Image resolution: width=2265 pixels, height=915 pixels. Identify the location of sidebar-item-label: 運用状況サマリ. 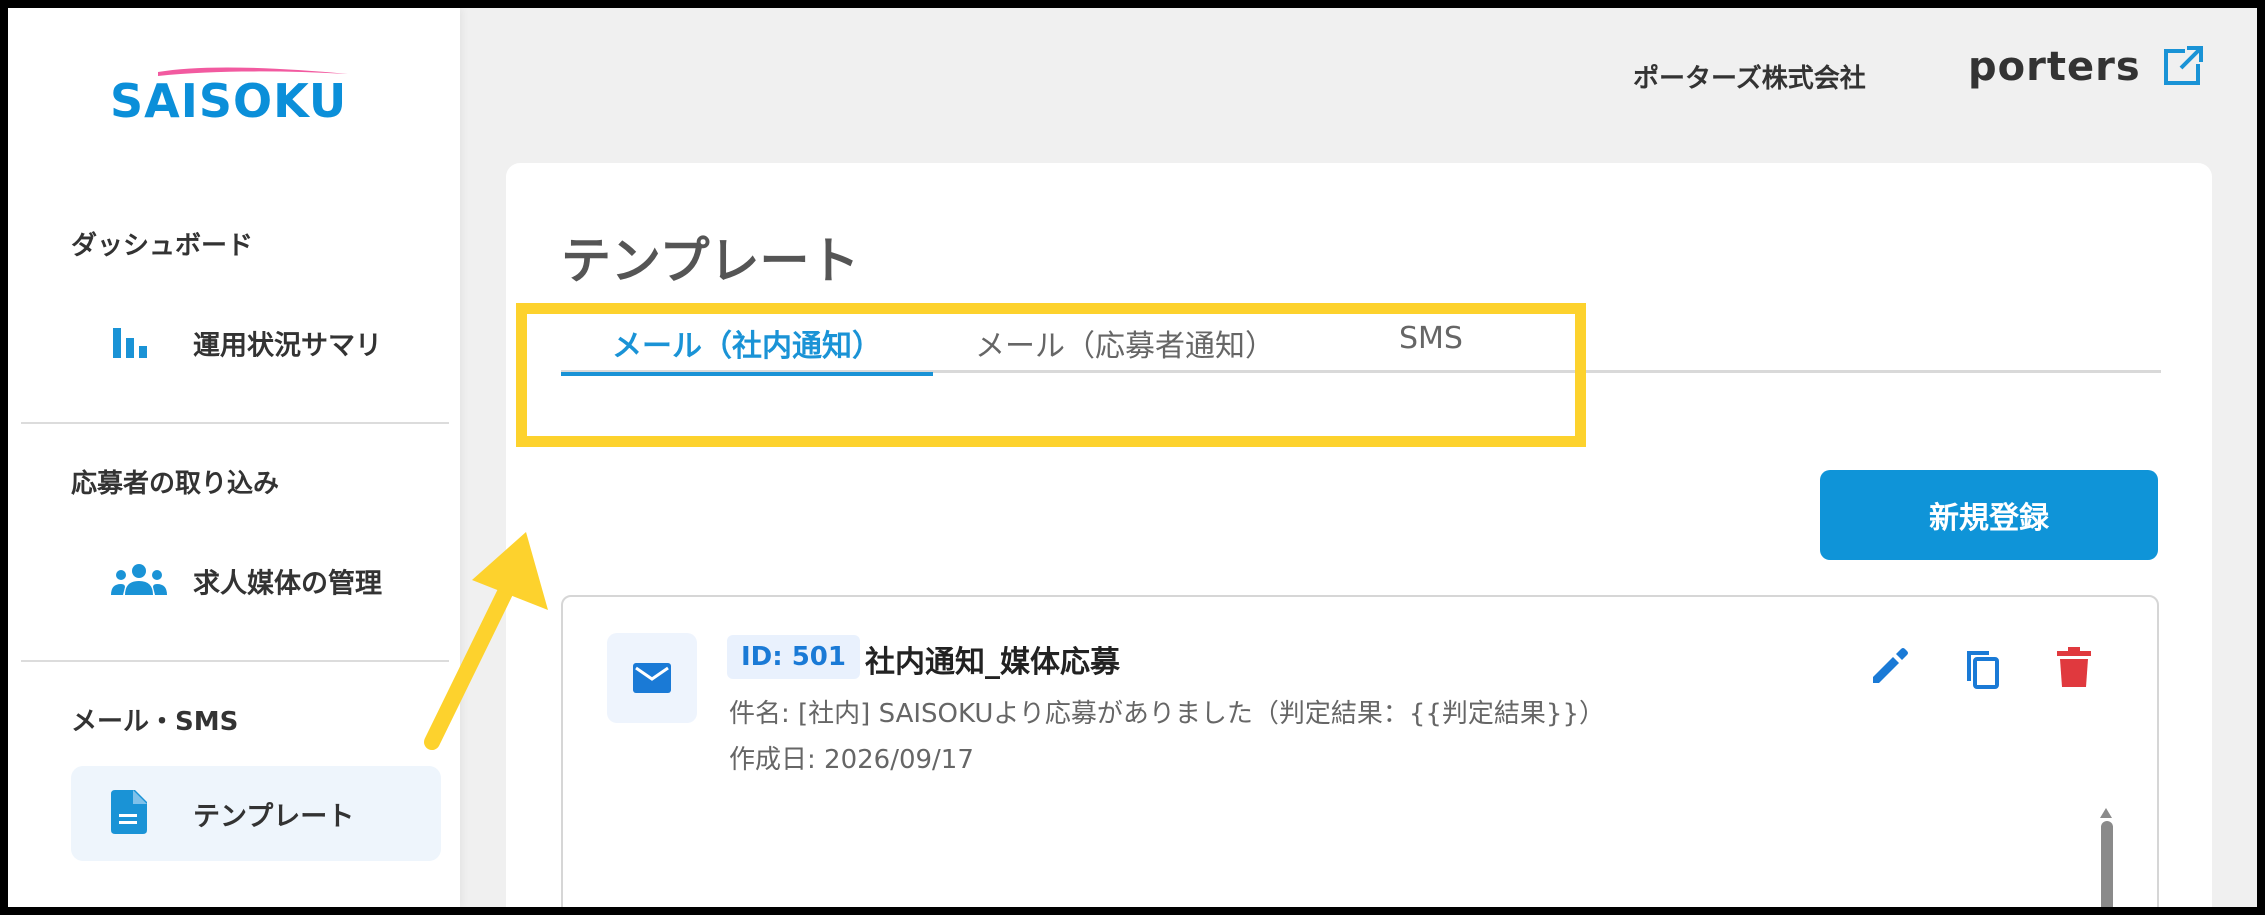
(287, 345).